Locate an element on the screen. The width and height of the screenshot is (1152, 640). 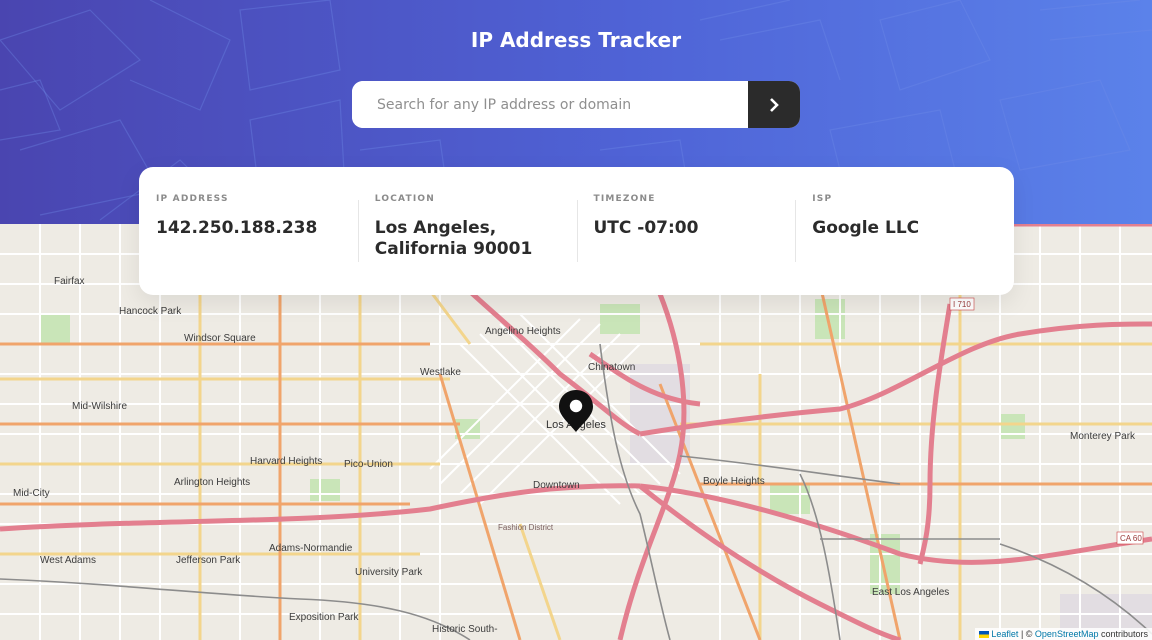
place-label: Hancock Park is located at coordinates (150, 311).